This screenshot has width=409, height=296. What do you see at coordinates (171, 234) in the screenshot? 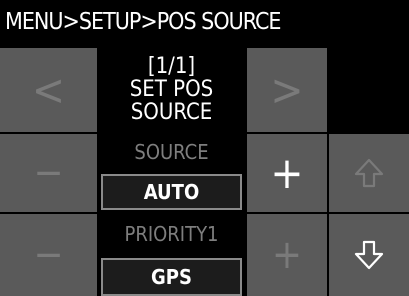
I see `priority-label: PRIORITY1` at bounding box center [171, 234].